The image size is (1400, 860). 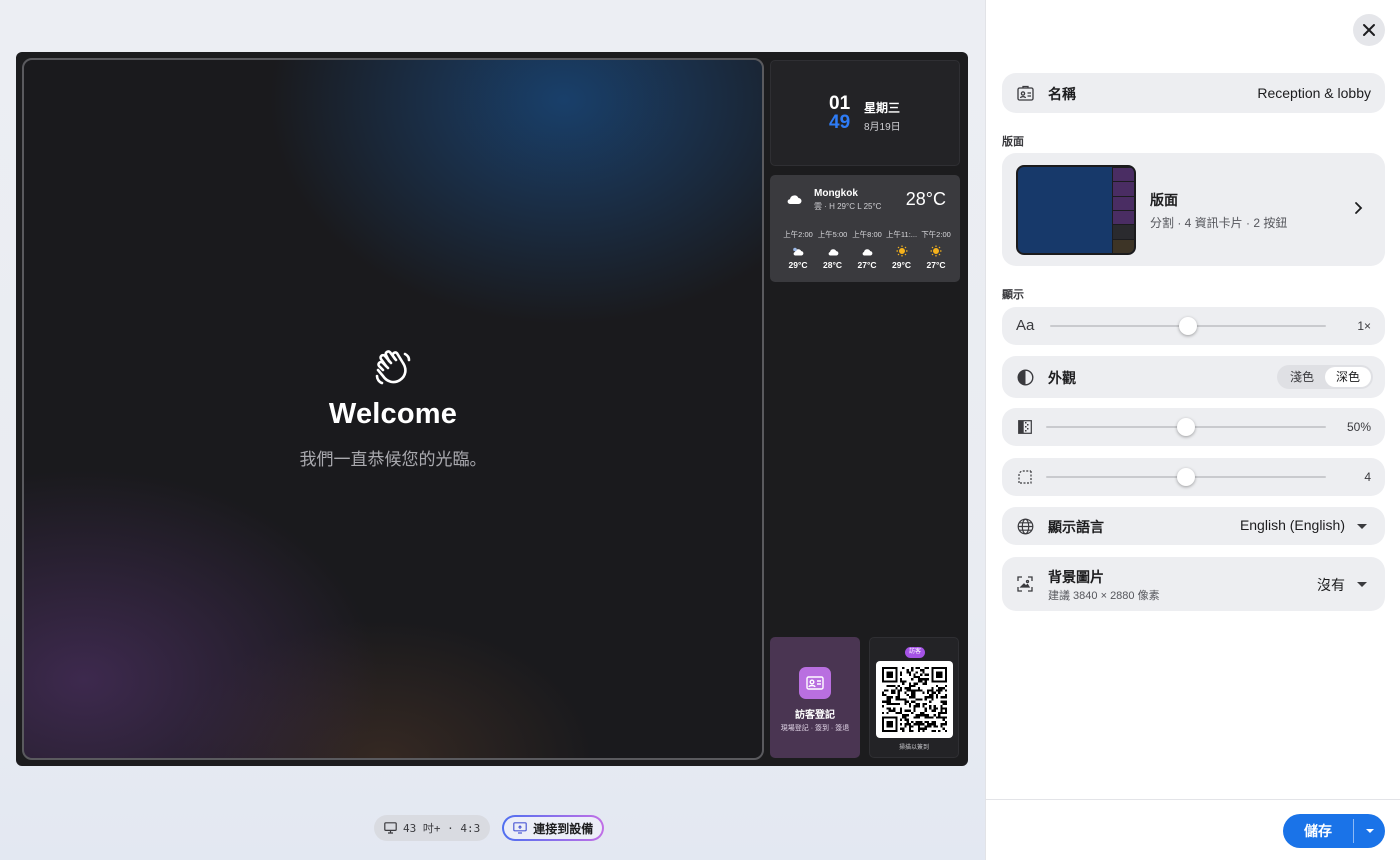 I want to click on corner-radius-row: 4, so click(x=1193, y=477).